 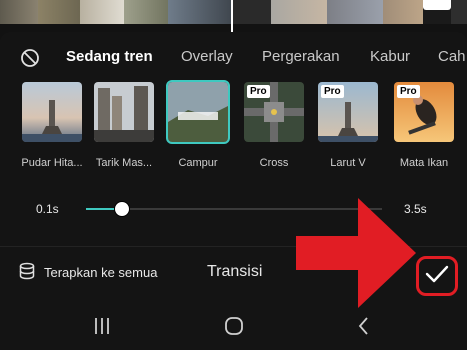 What do you see at coordinates (47, 209) in the screenshot?
I see `duration-min-label: 0.1s` at bounding box center [47, 209].